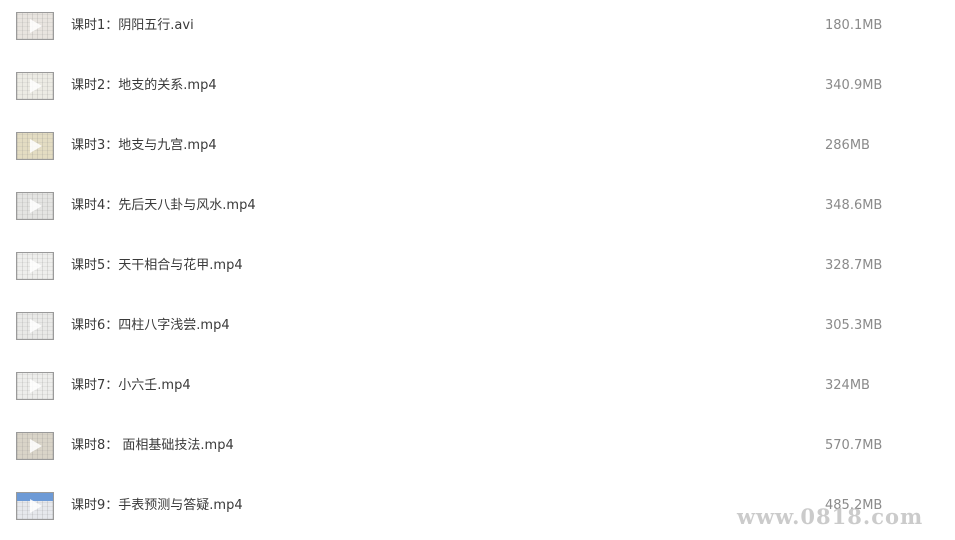 This screenshot has height=540, width=955. What do you see at coordinates (144, 86) in the screenshot?
I see `file-name: 课时2：地支的关系.mp4` at bounding box center [144, 86].